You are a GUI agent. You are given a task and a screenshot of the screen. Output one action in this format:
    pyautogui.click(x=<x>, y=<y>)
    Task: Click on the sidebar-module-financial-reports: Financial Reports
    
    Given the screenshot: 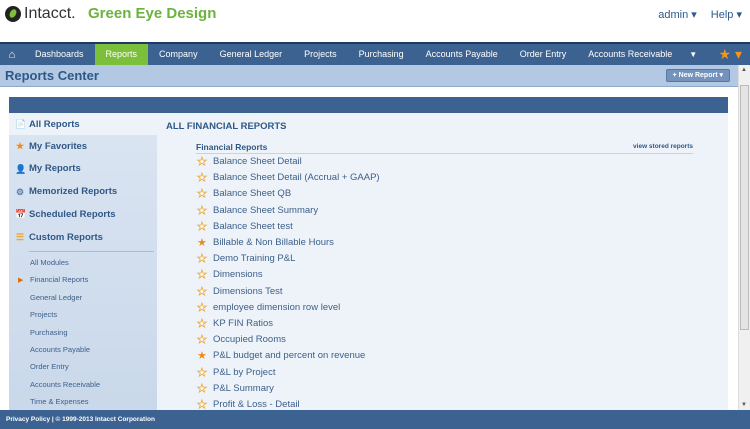 What is the action you would take?
    pyautogui.click(x=59, y=279)
    